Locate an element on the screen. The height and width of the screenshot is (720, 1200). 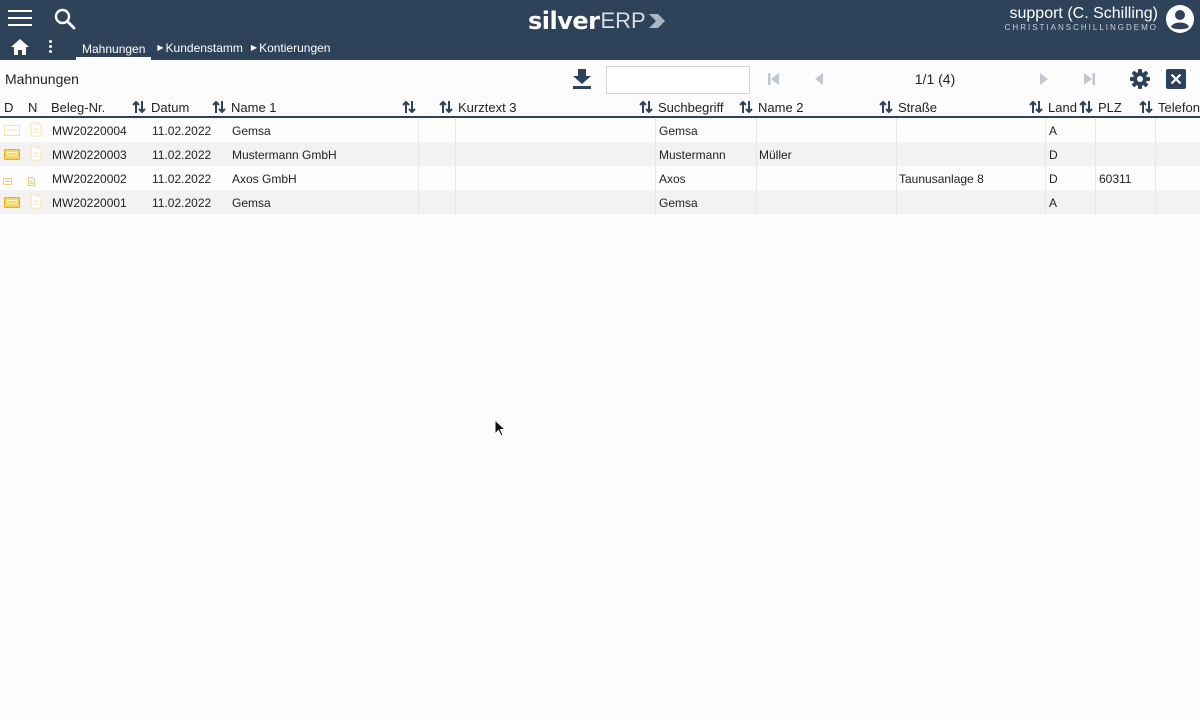
cell-beleg-nr: MW20220001 is located at coordinates (89, 203).